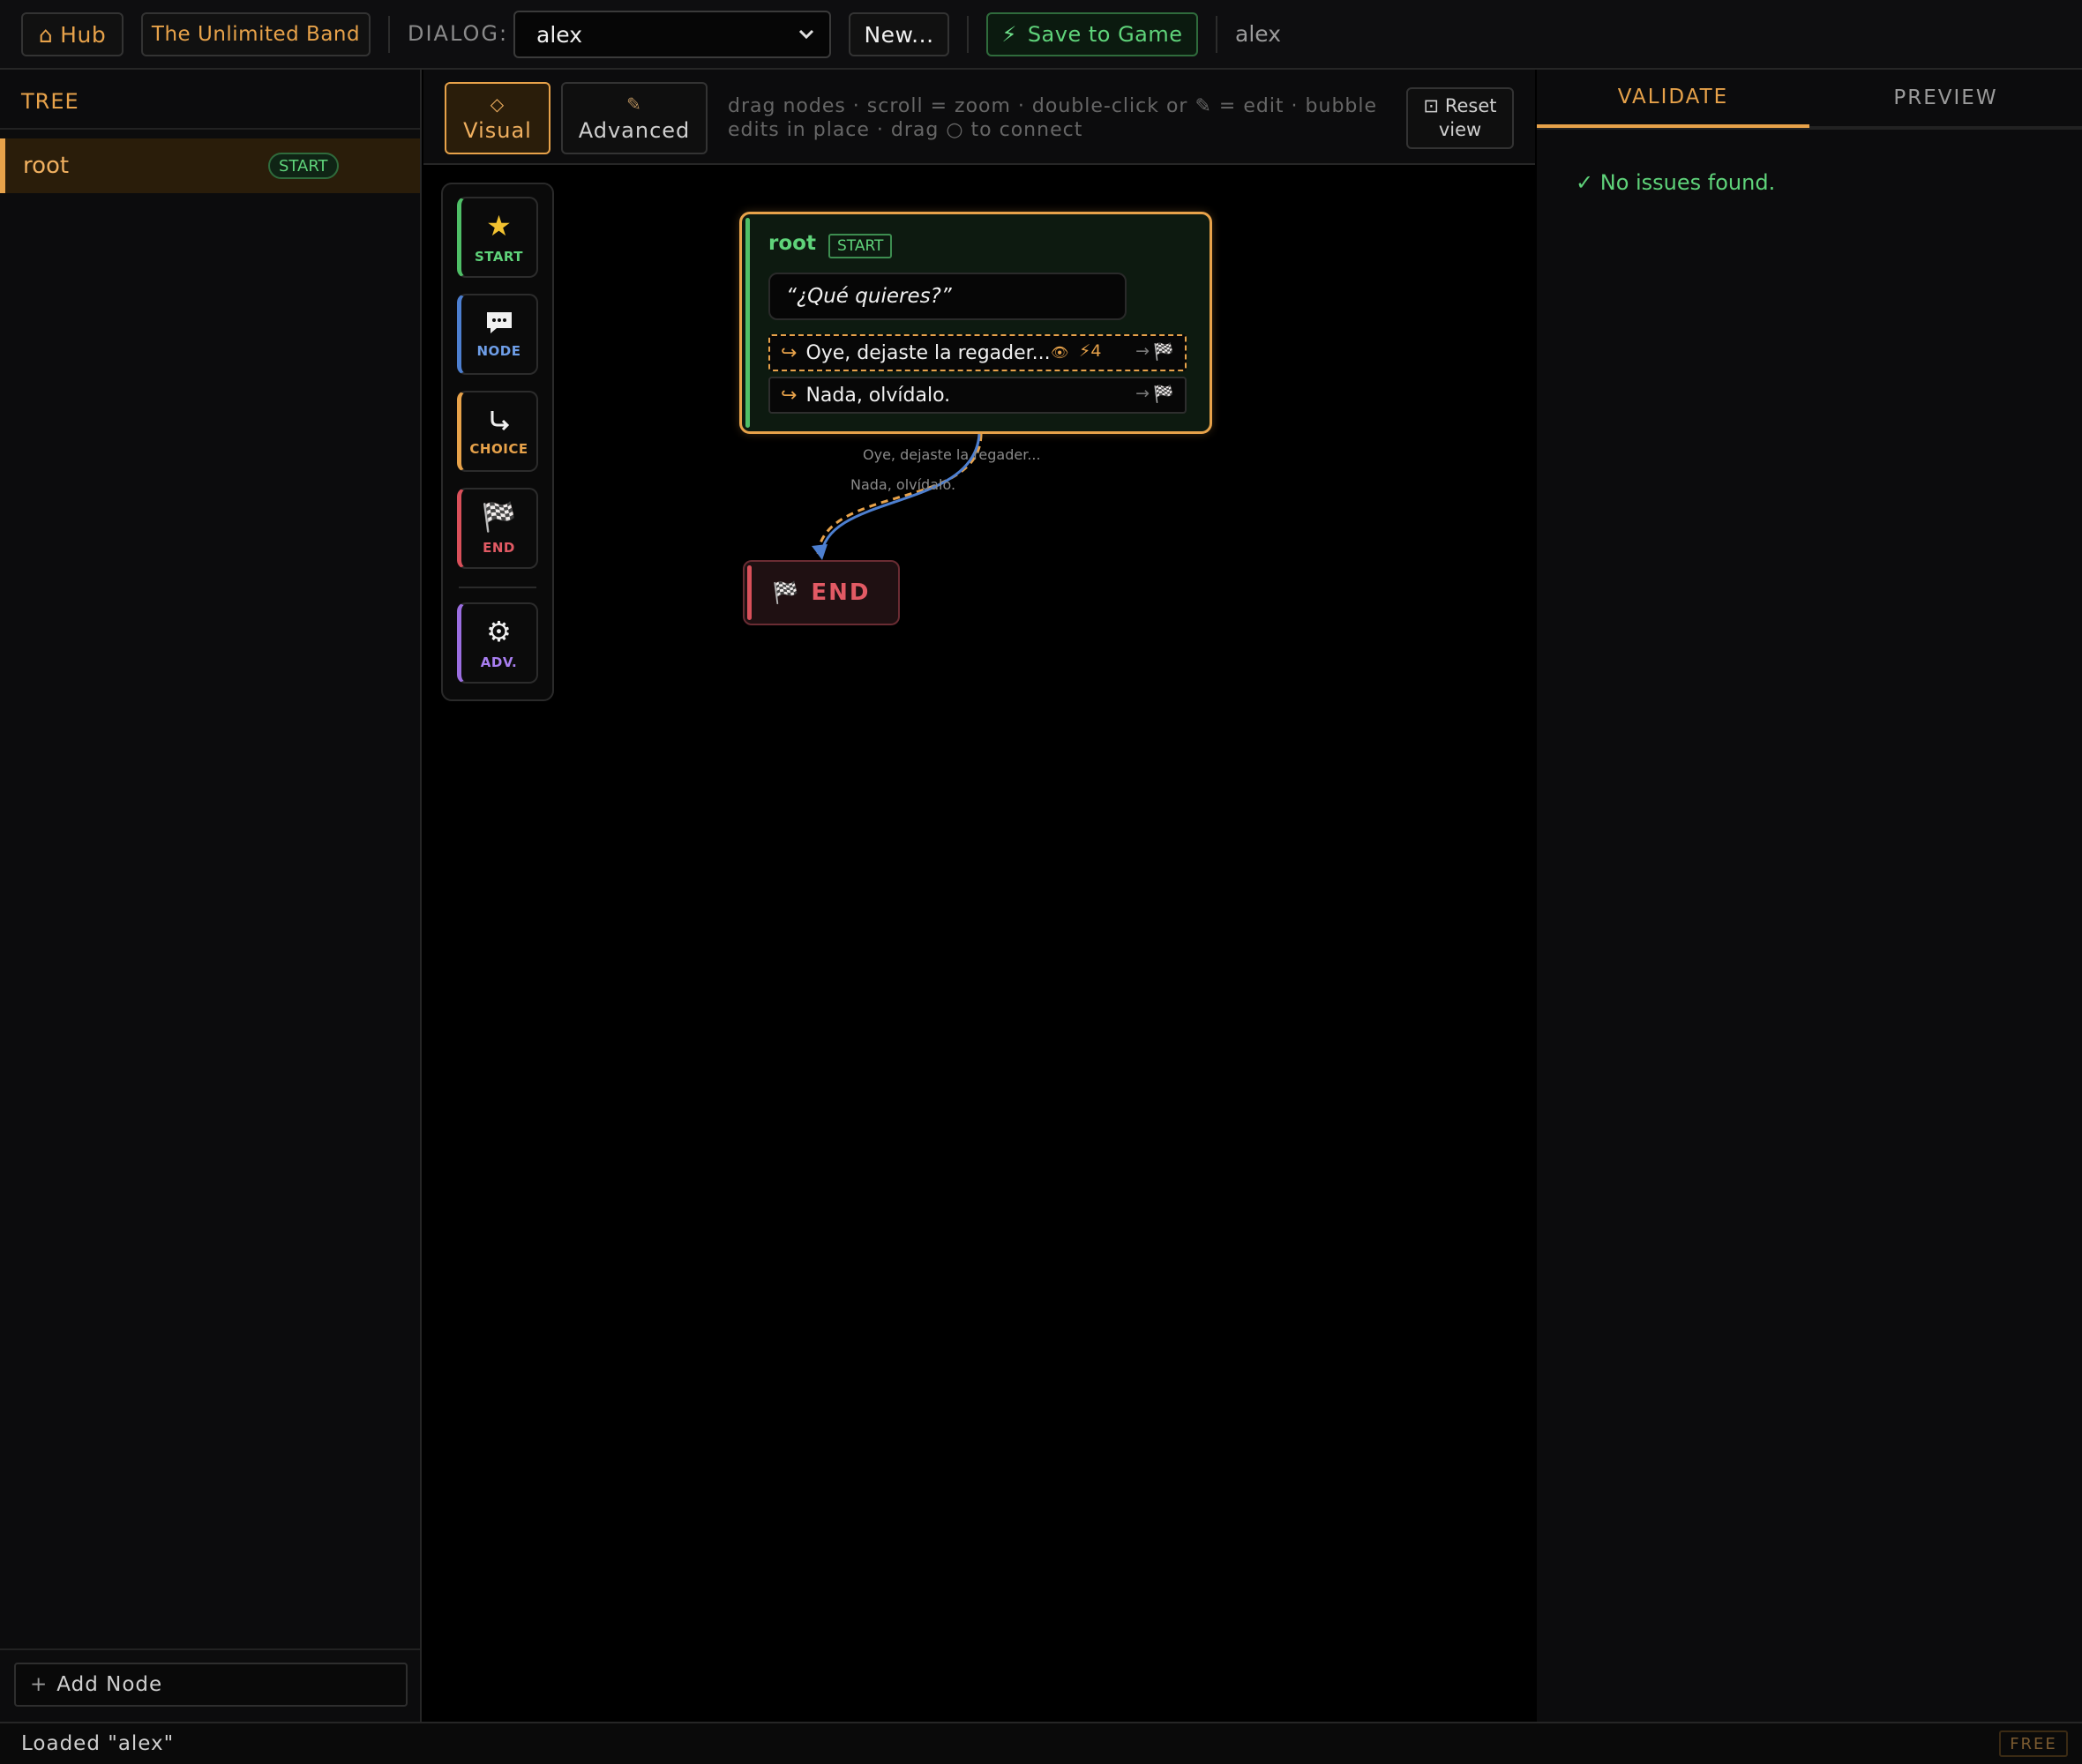 The height and width of the screenshot is (1764, 2082). What do you see at coordinates (497, 334) in the screenshot?
I see `palette-node: NODE` at bounding box center [497, 334].